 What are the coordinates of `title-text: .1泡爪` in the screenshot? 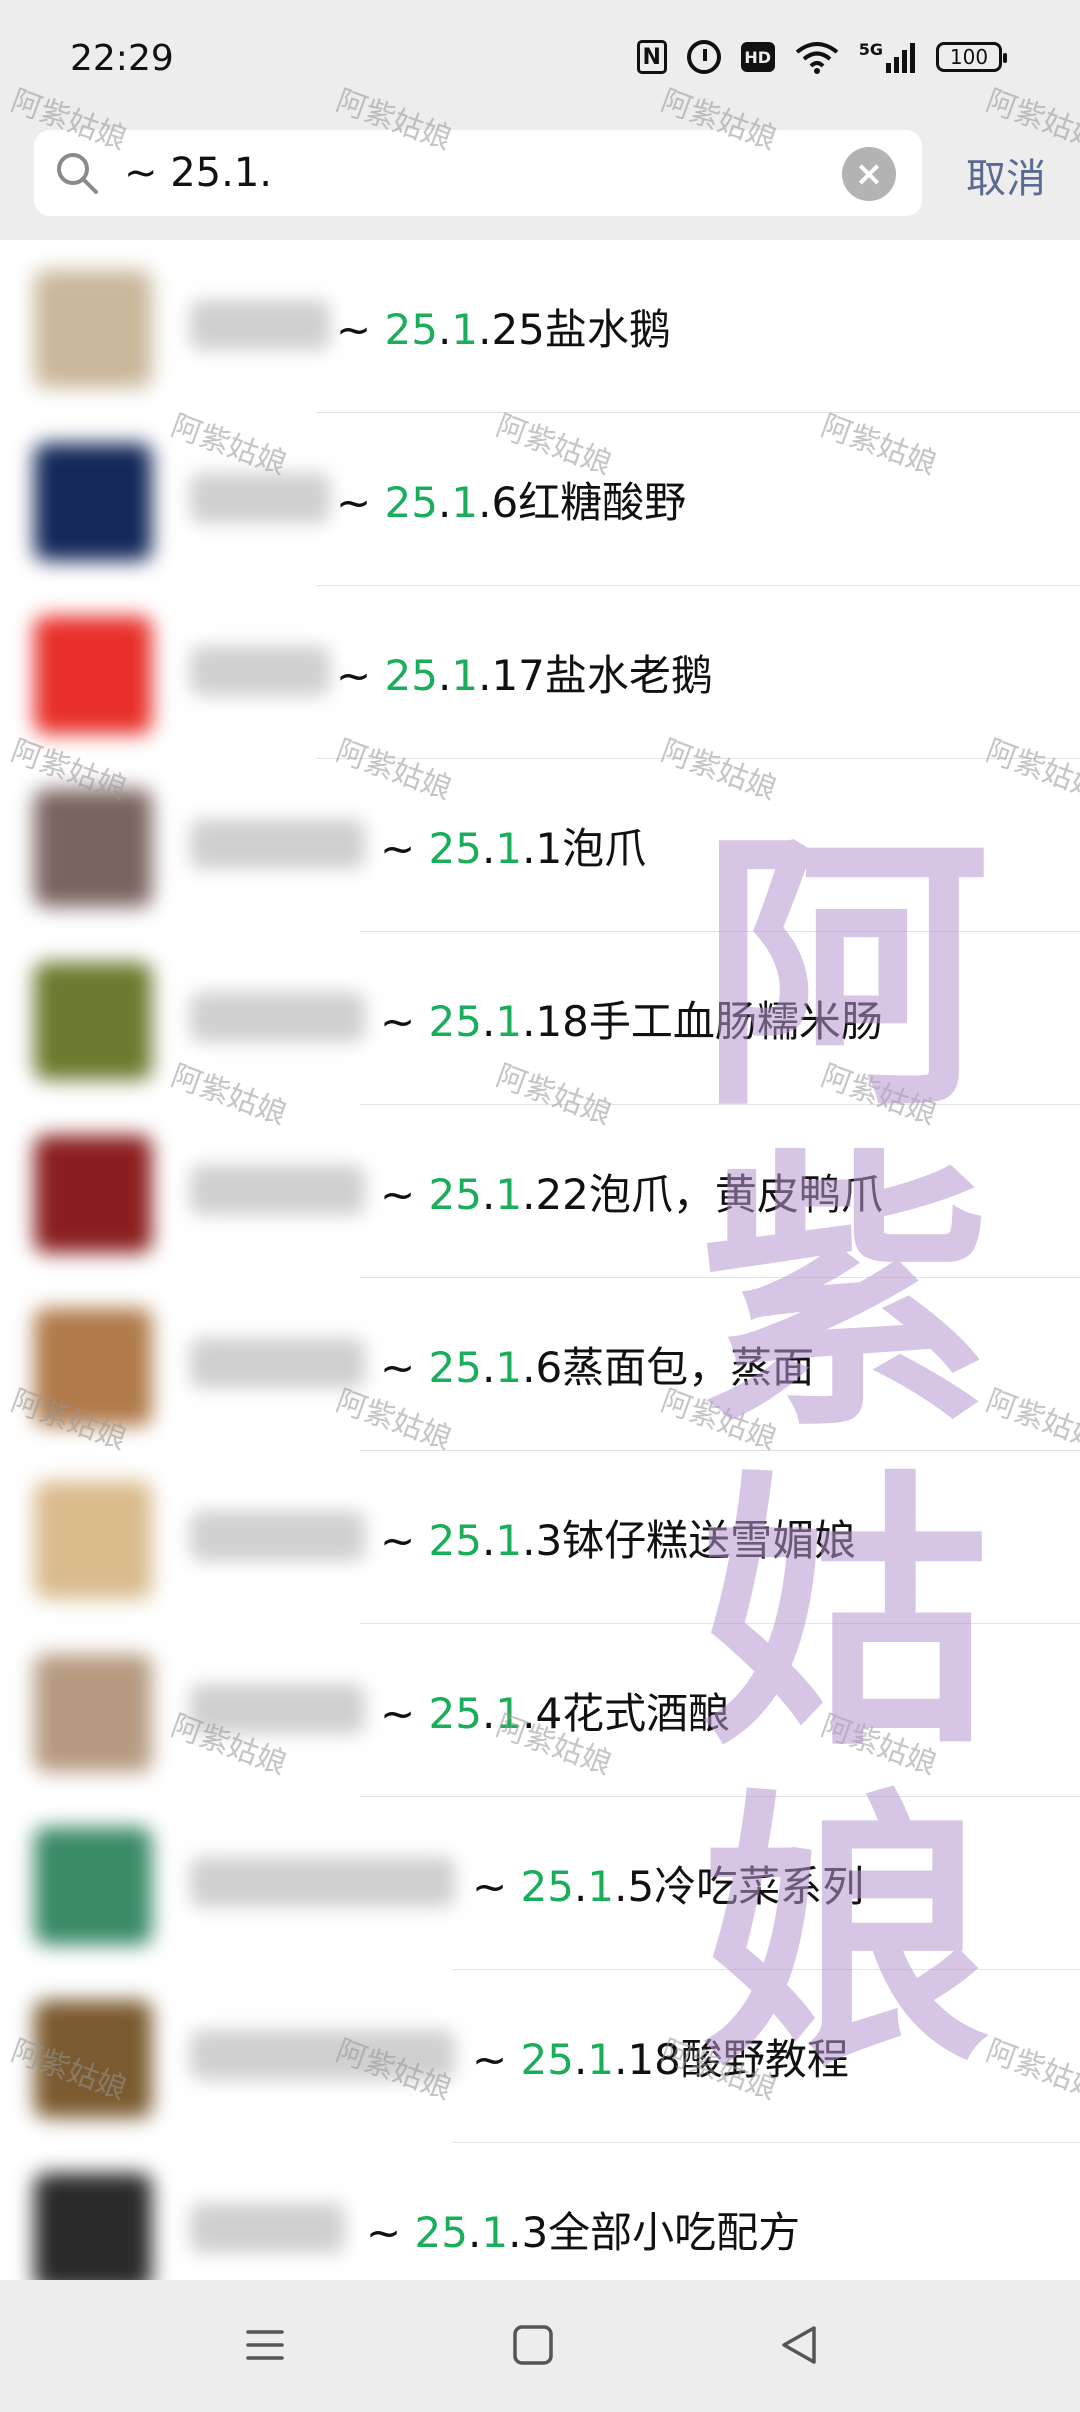 It's located at (584, 848).